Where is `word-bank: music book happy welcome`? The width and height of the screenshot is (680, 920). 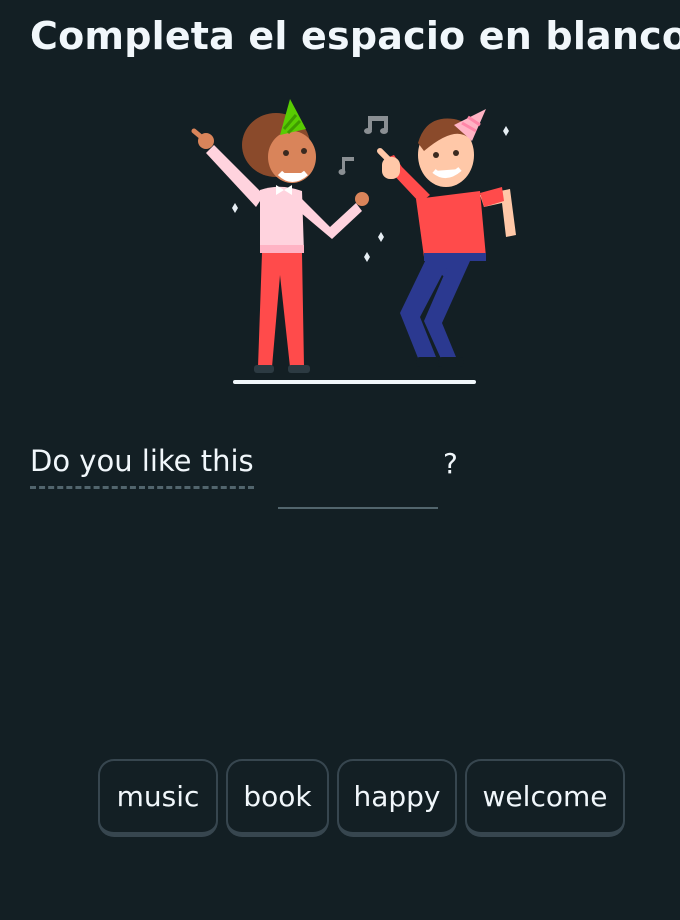 word-bank: music book happy welcome is located at coordinates (361, 798).